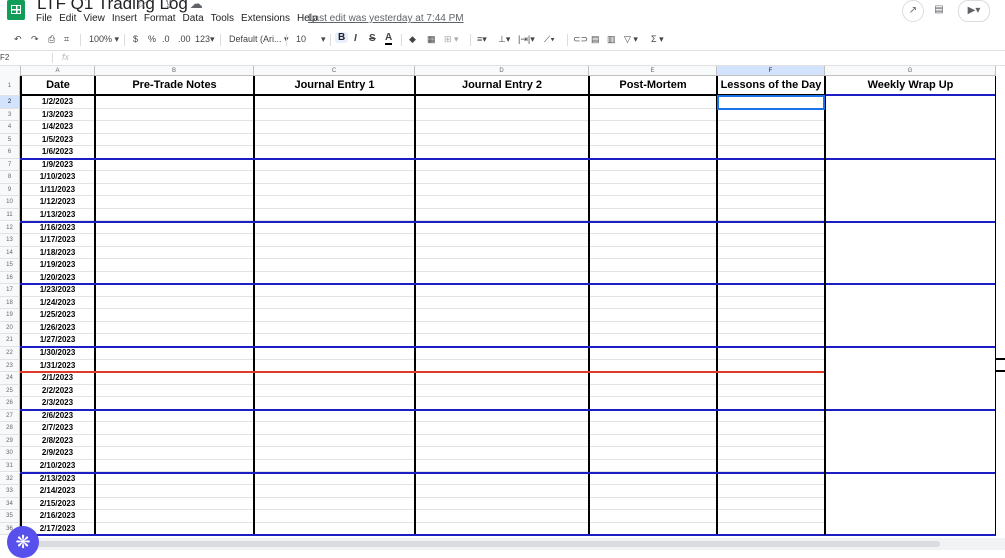 The height and width of the screenshot is (558, 1005). Describe the element at coordinates (10, 491) in the screenshot. I see `row-header: 33` at that location.